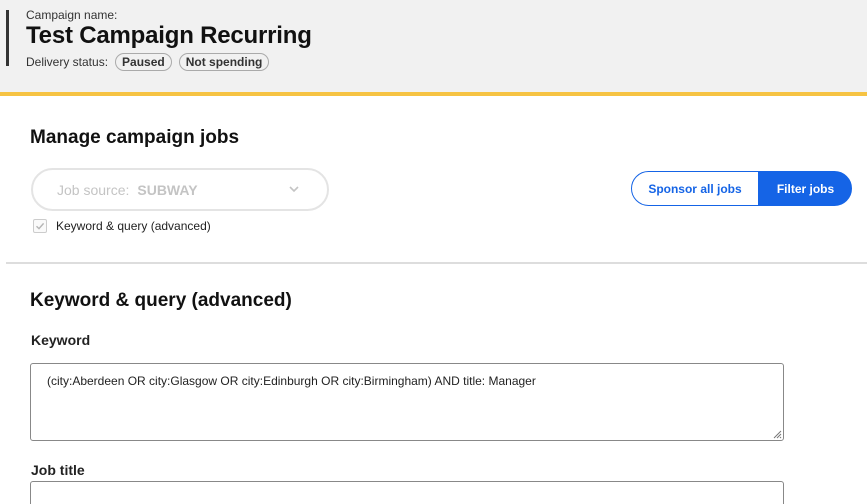 This screenshot has width=867, height=504. Describe the element at coordinates (695, 188) in the screenshot. I see `sponsor-all-jobs-button: Sponsor all jobs` at that location.